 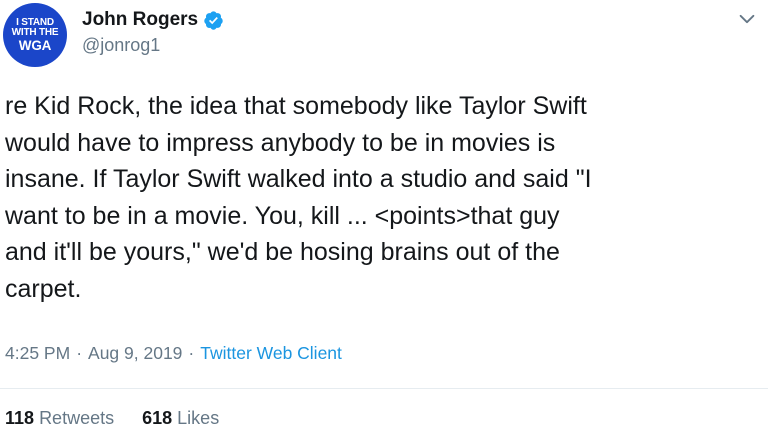 What do you see at coordinates (135, 353) in the screenshot?
I see `tweet-date: Aug 9, 2019` at bounding box center [135, 353].